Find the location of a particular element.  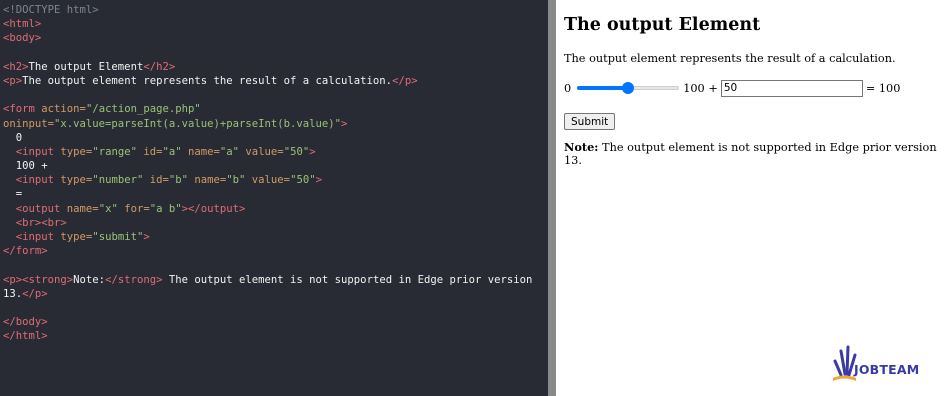

code-token: action= is located at coordinates (63, 109).